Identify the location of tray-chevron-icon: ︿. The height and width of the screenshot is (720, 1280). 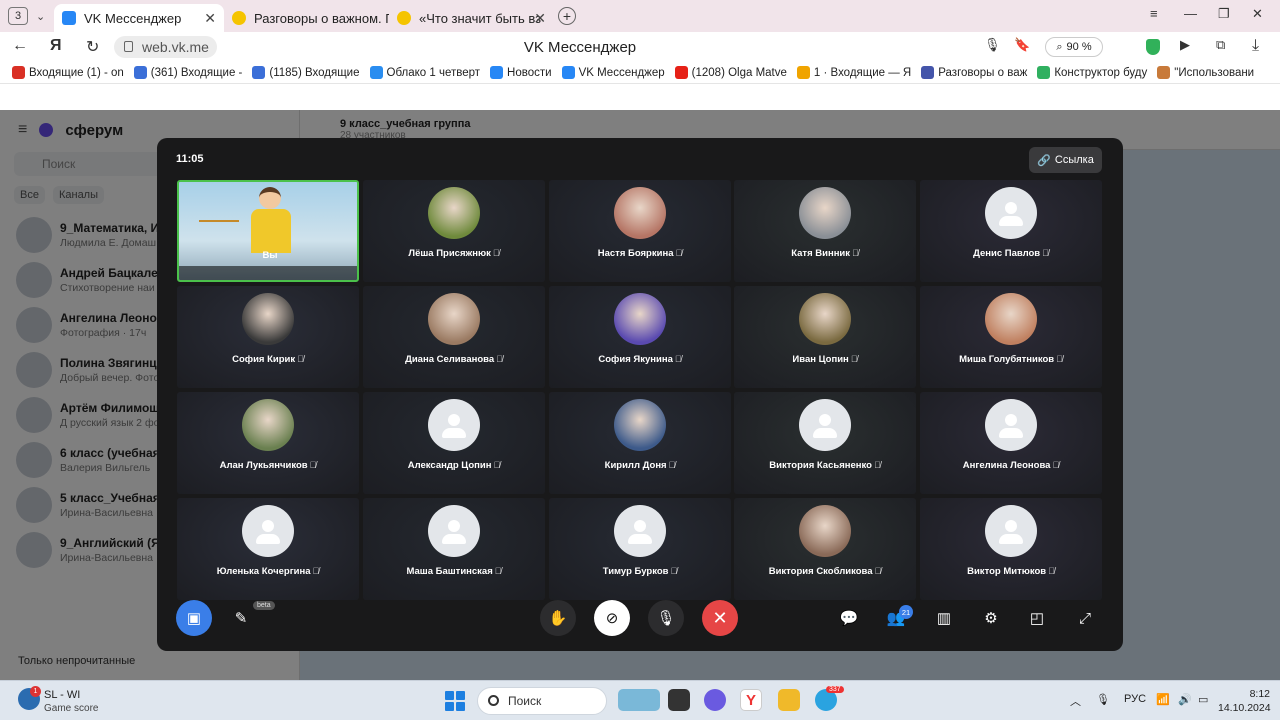
(1075, 701).